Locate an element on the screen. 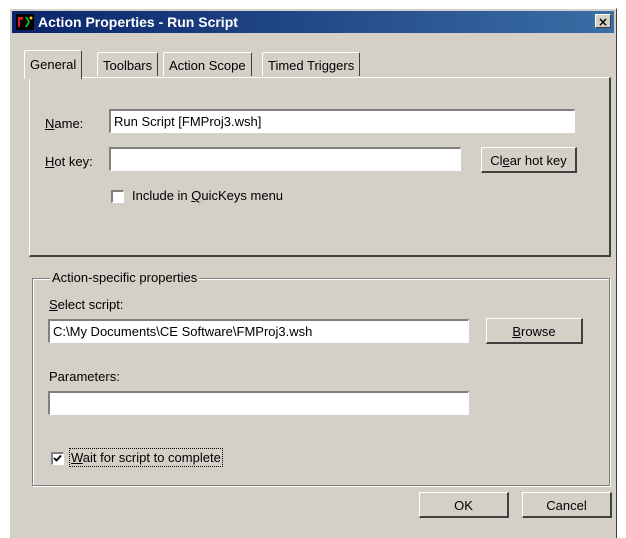 Image resolution: width=626 pixels, height=538 pixels. tab-timed-triggers-label: Timed Triggers is located at coordinates (311, 65).